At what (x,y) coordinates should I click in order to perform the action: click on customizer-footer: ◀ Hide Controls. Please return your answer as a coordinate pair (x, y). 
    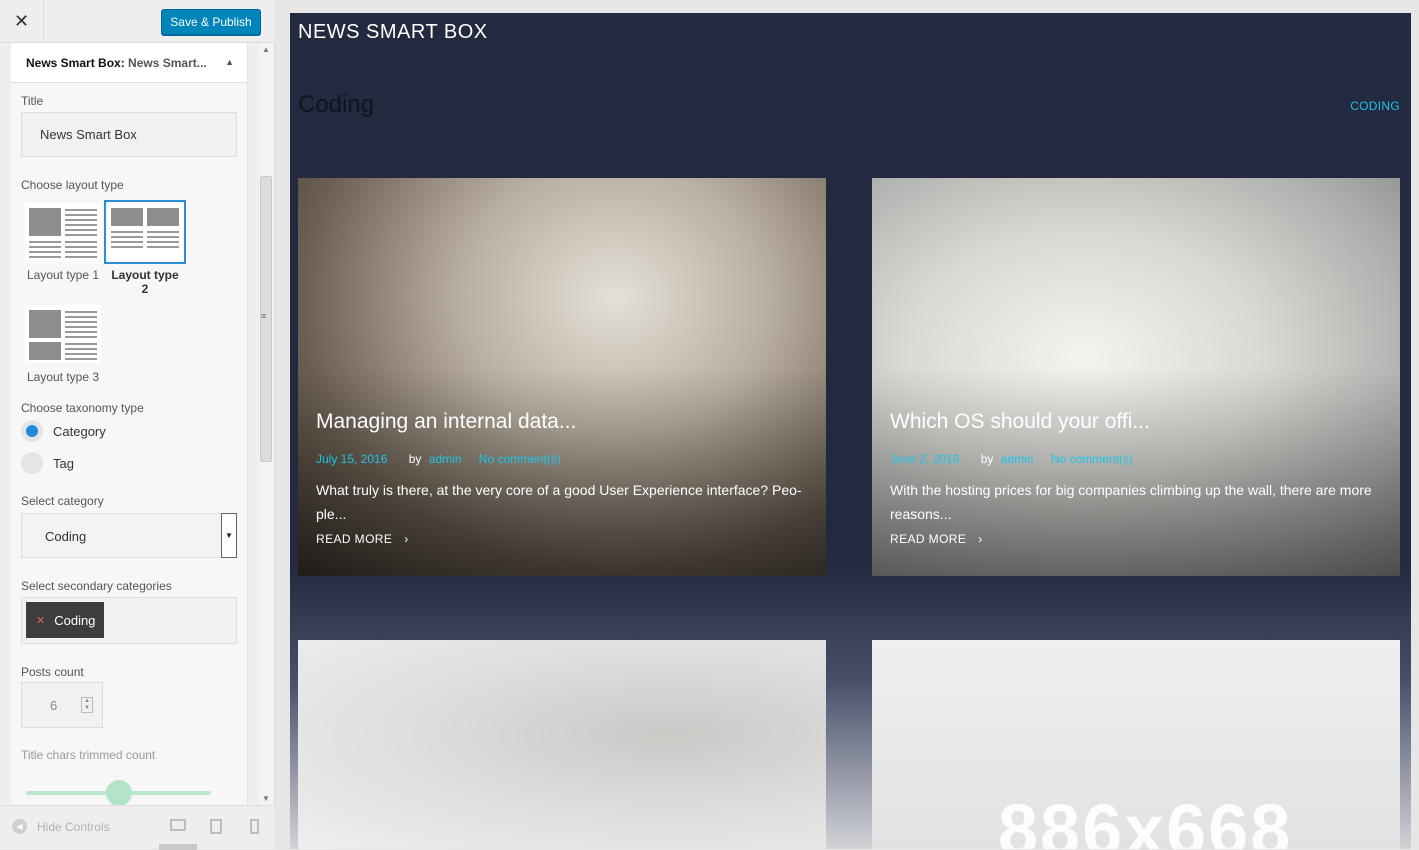
    Looking at the image, I should click on (137, 827).